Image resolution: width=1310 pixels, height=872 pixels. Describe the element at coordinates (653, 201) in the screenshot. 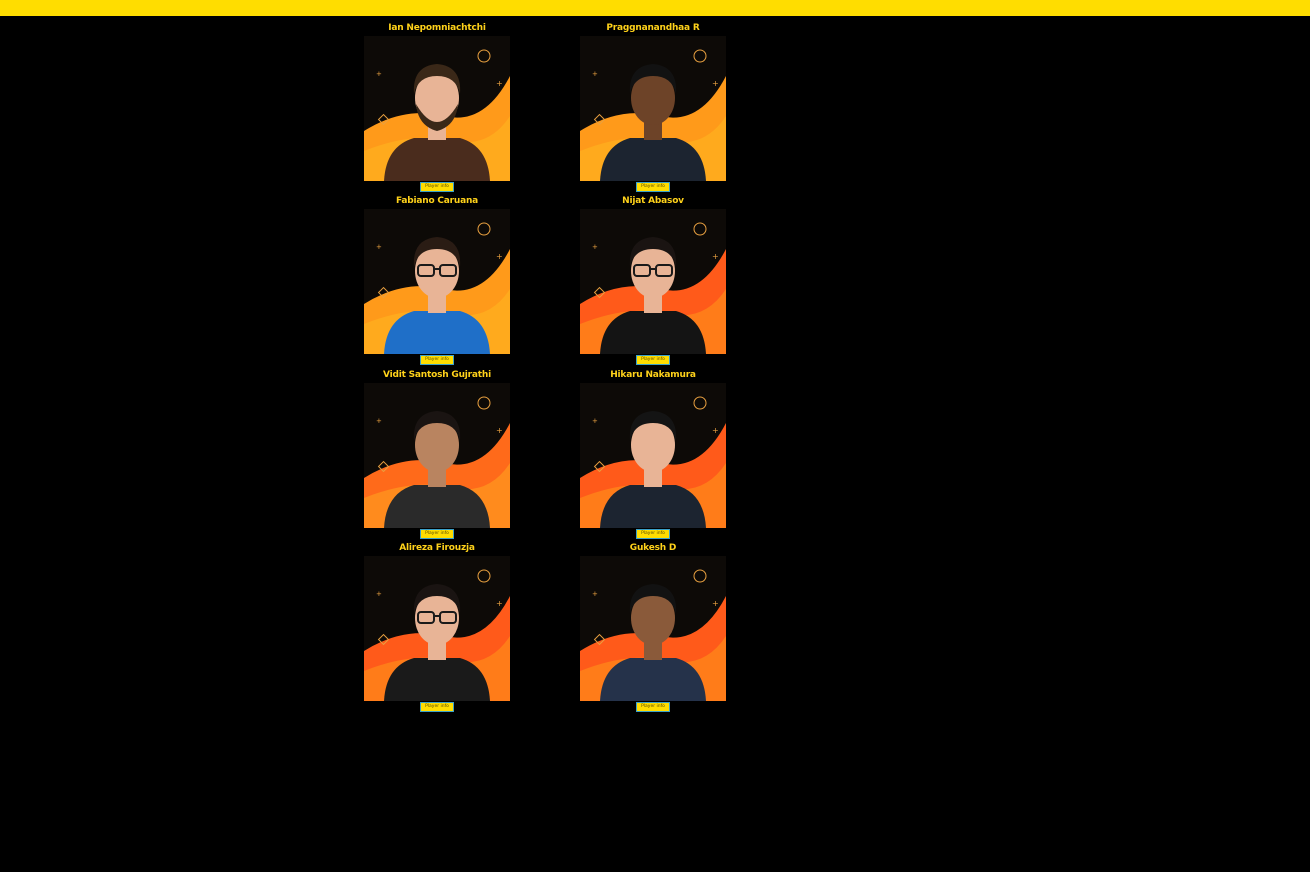

I see `player-name: Nijat Abasov` at that location.